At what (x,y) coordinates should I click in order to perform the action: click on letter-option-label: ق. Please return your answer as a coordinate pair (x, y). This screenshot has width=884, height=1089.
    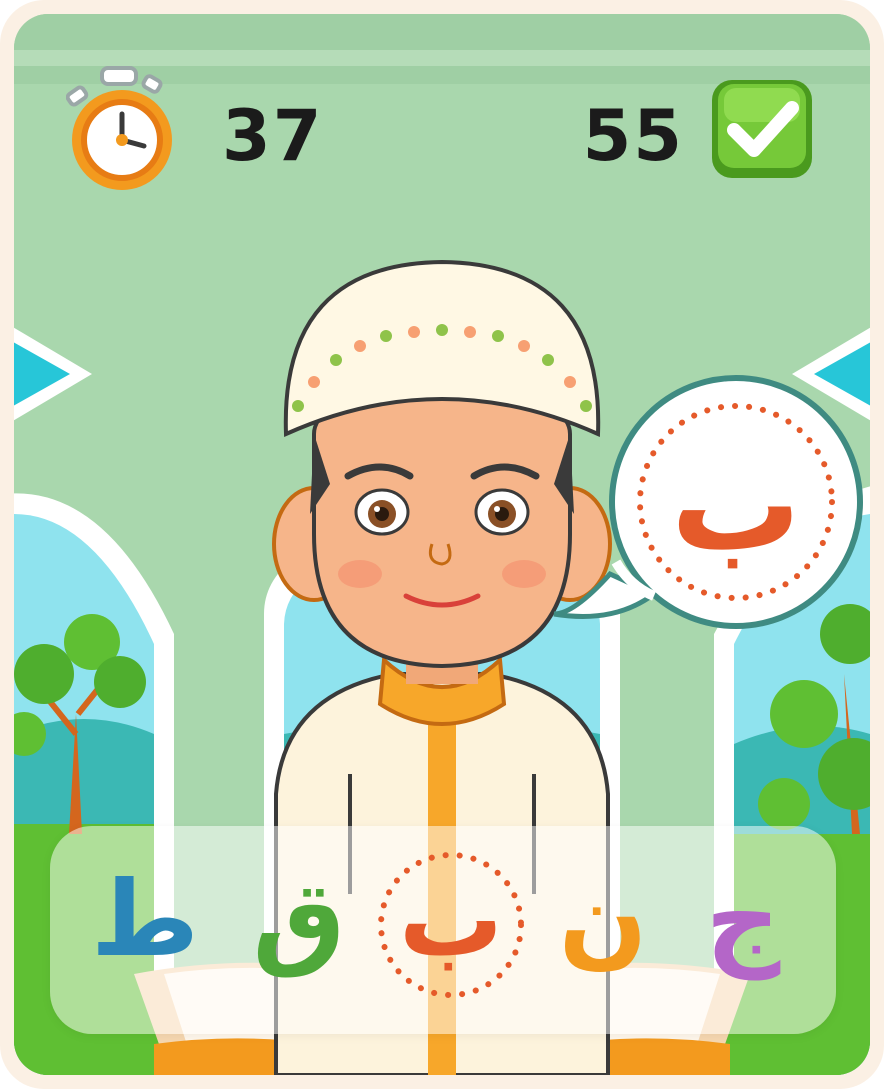
    Looking at the image, I should click on (299, 919).